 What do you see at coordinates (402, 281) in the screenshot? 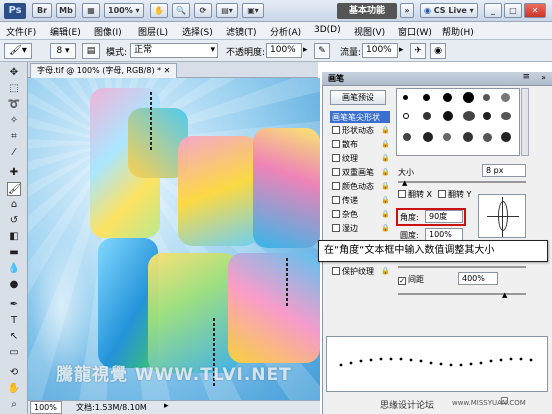
I see `checkbox: ✓` at bounding box center [402, 281].